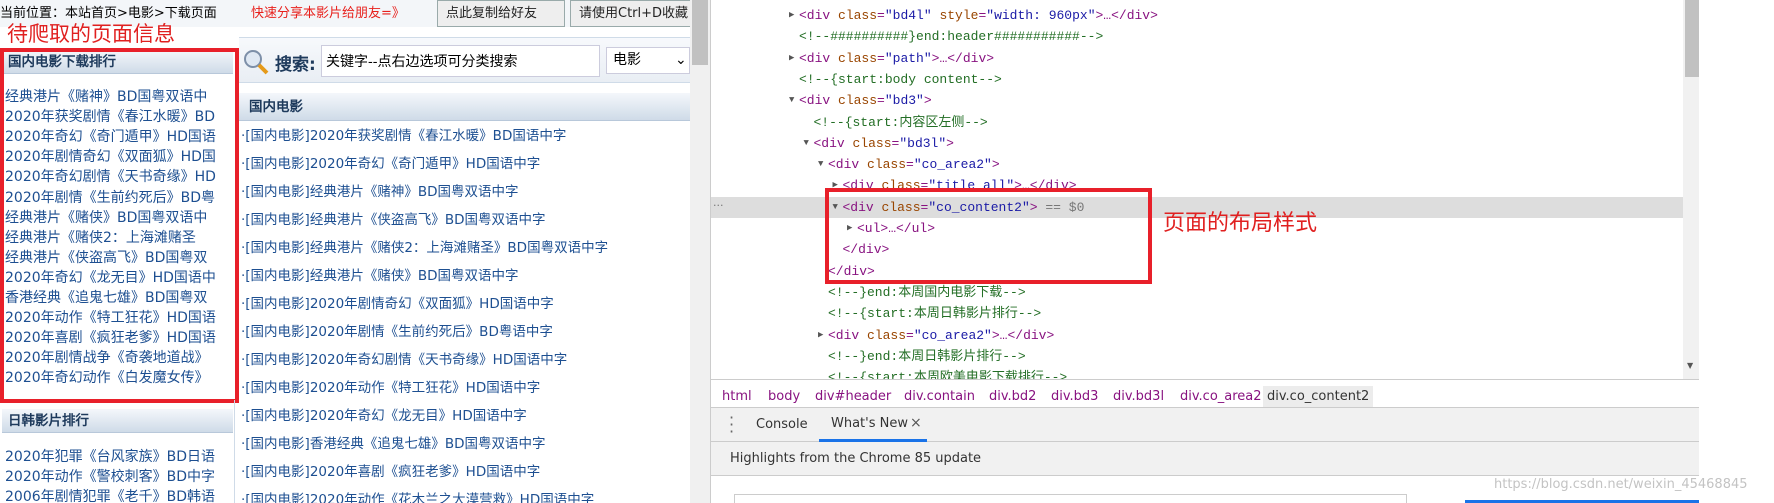 The image size is (1774, 503). I want to click on chevron-down-icon: ⌄, so click(681, 60).